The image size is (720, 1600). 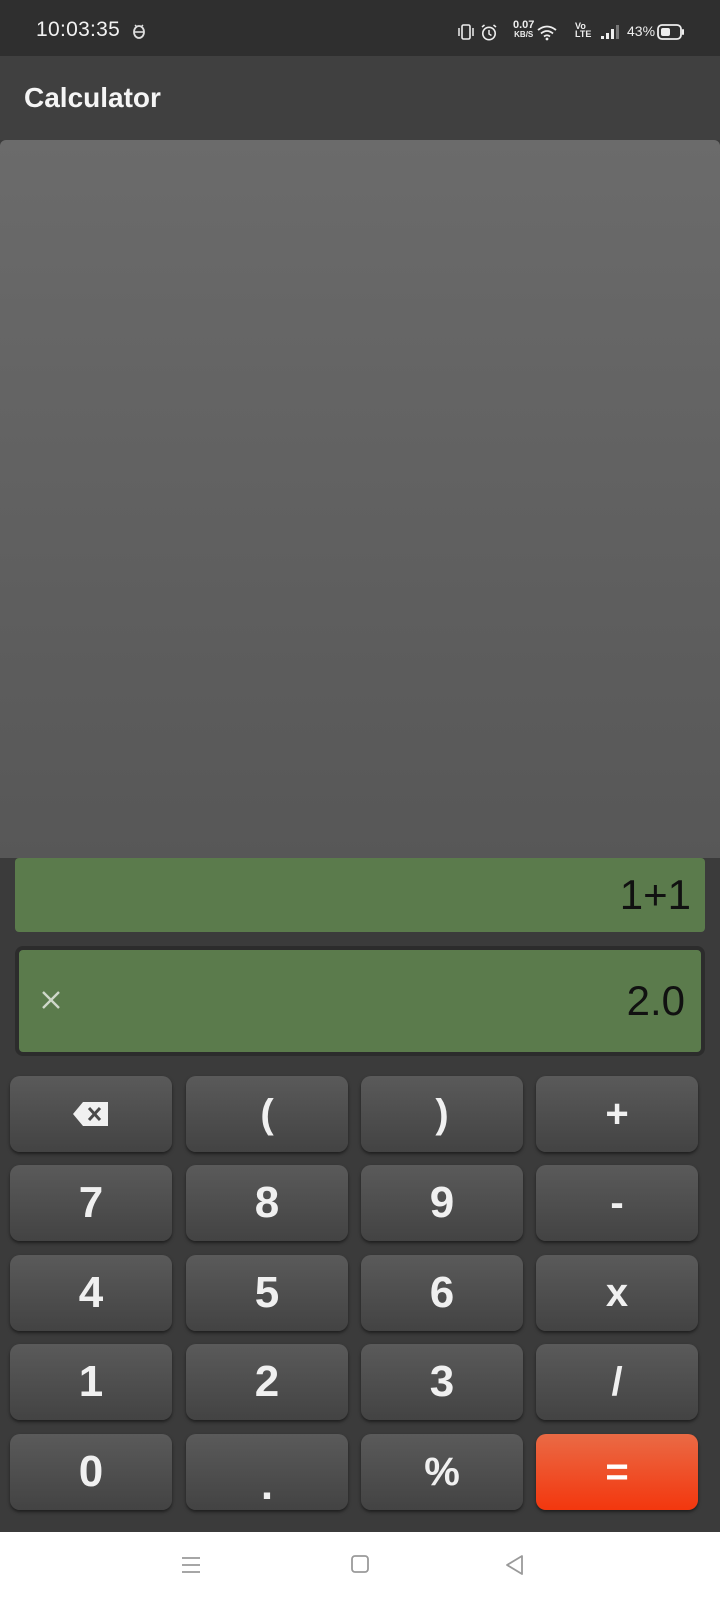 I want to click on digit-5-button: 5, so click(x=267, y=1293).